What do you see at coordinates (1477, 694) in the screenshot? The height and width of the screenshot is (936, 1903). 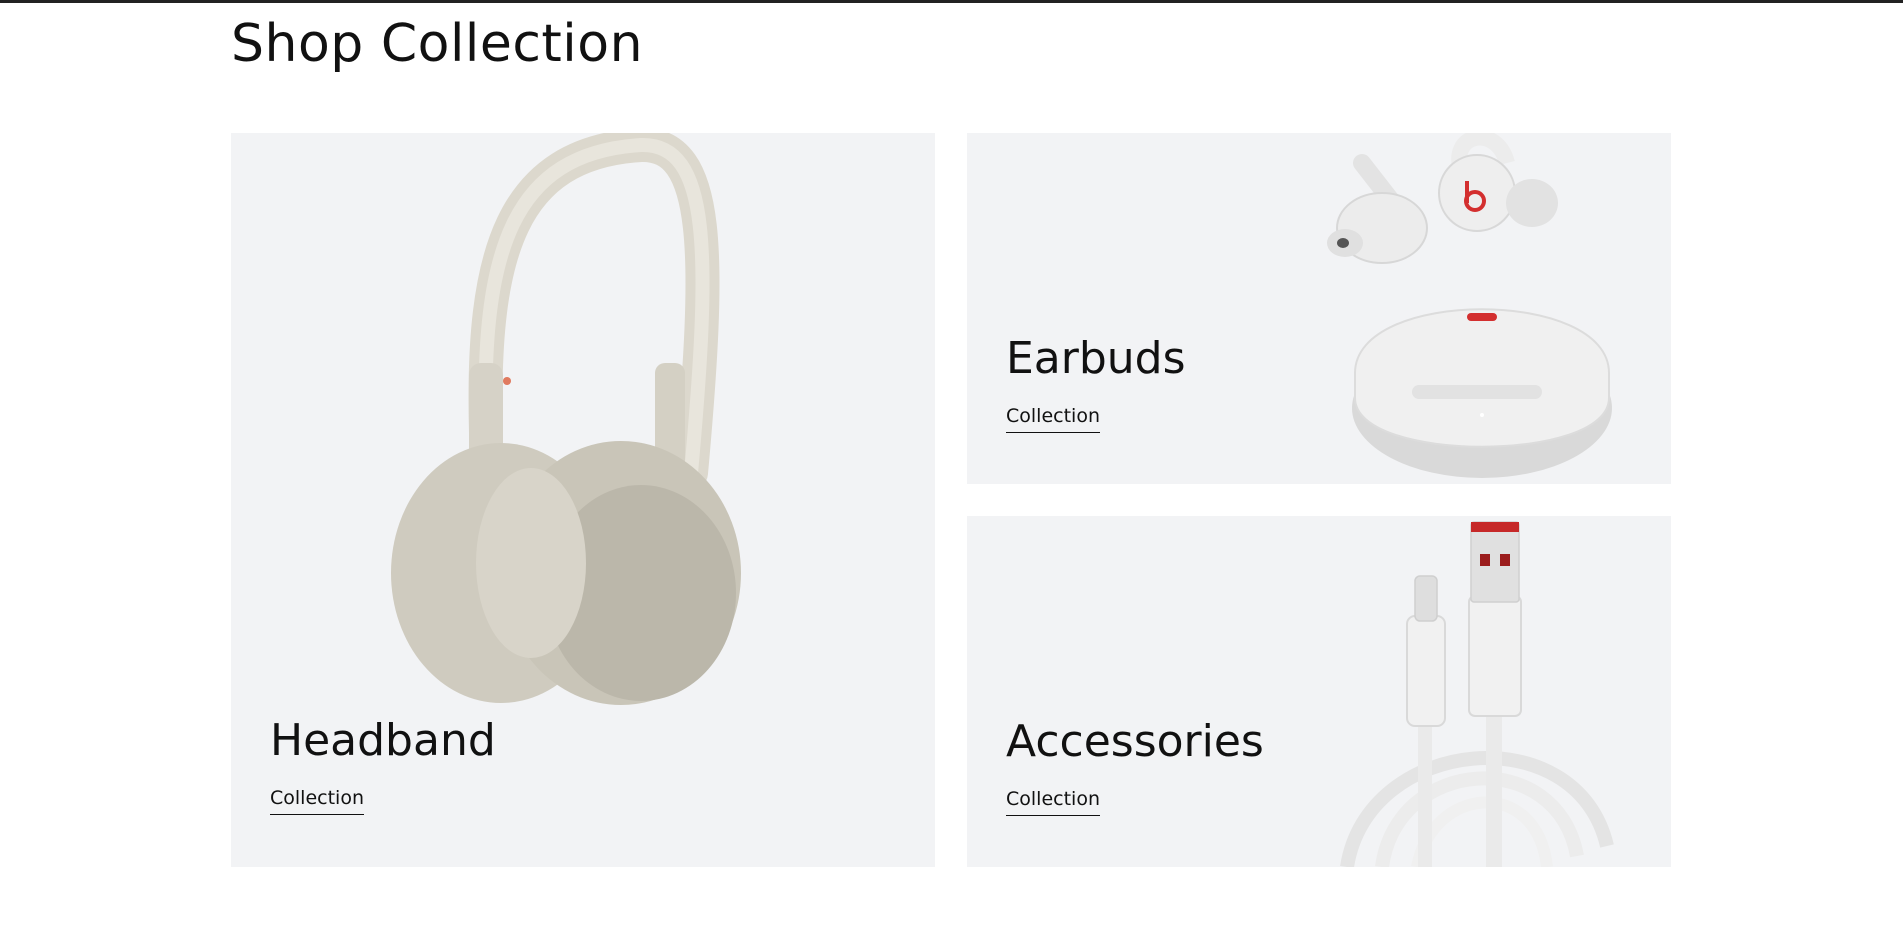 I see `usb-cable-image` at bounding box center [1477, 694].